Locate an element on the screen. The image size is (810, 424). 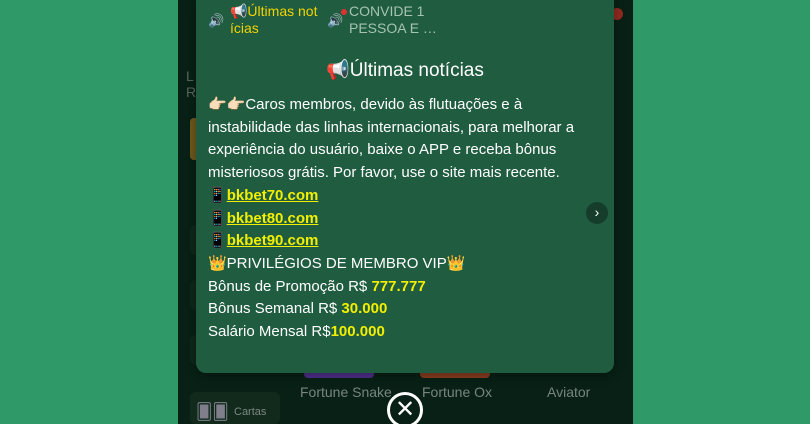
link-row: 📱bkbet70.com is located at coordinates (405, 196).